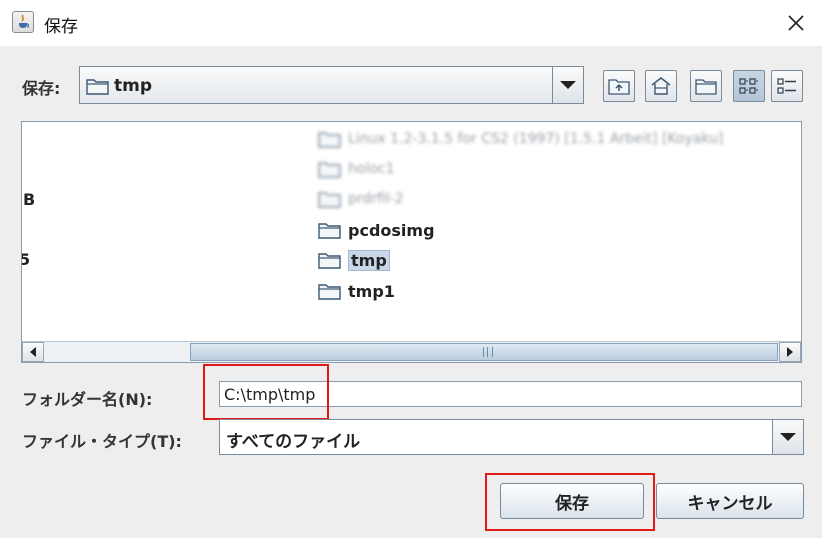  Describe the element at coordinates (331, 85) in the screenshot. I see `save-in-combo: tmp` at that location.